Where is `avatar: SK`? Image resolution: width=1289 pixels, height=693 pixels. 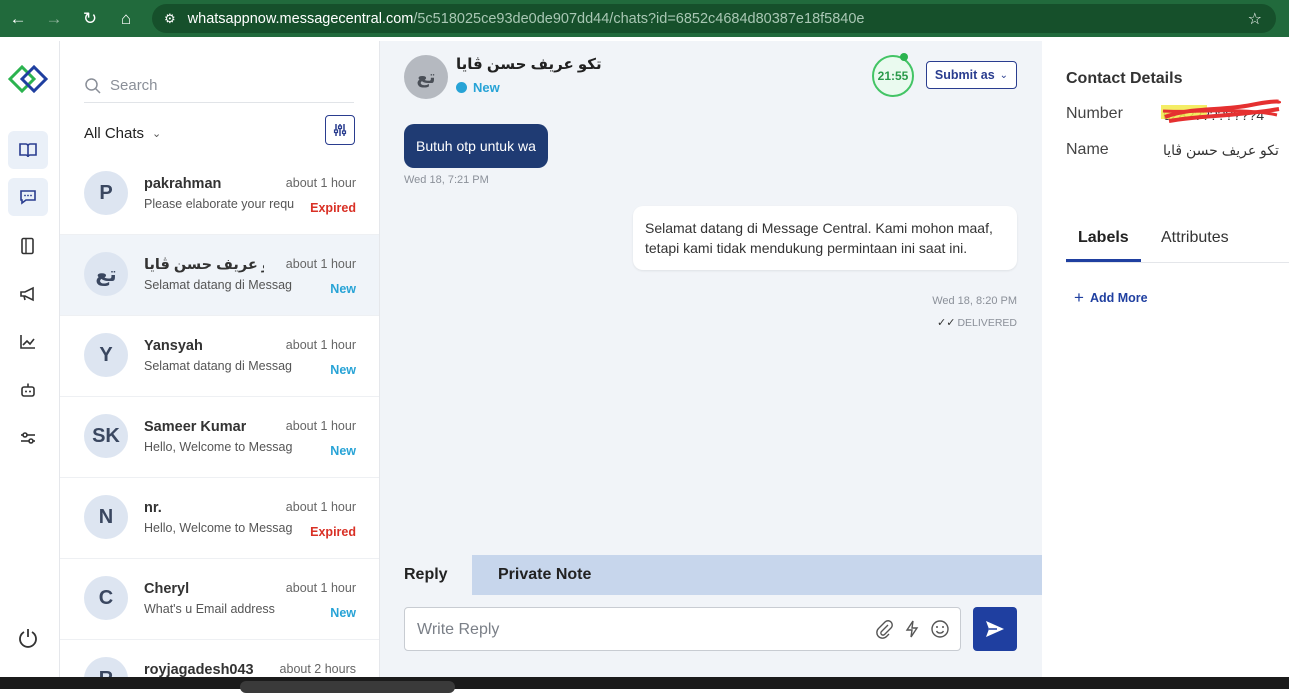
avatar: SK is located at coordinates (106, 436).